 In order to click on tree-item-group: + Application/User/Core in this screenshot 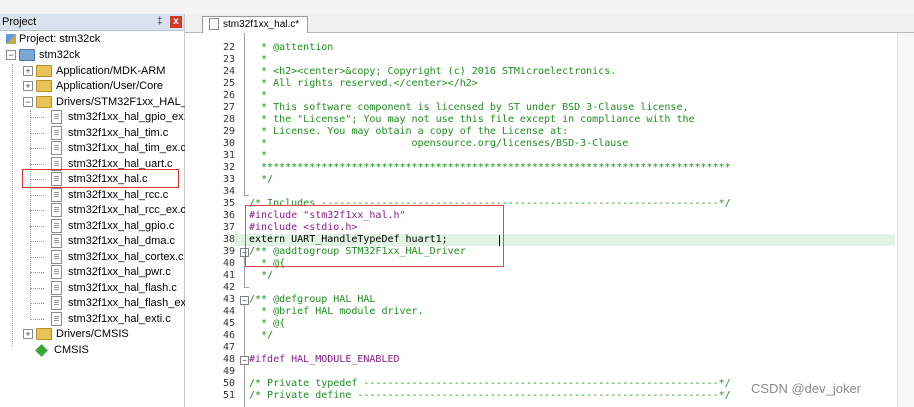, I will do `click(93, 86)`.